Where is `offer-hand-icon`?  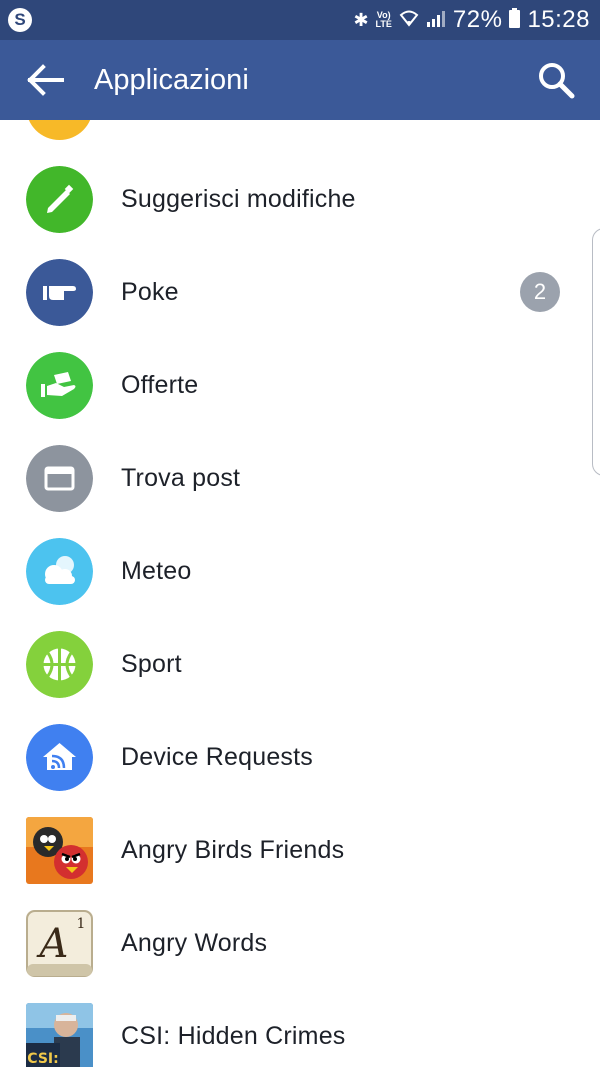
offer-hand-icon is located at coordinates (59, 385).